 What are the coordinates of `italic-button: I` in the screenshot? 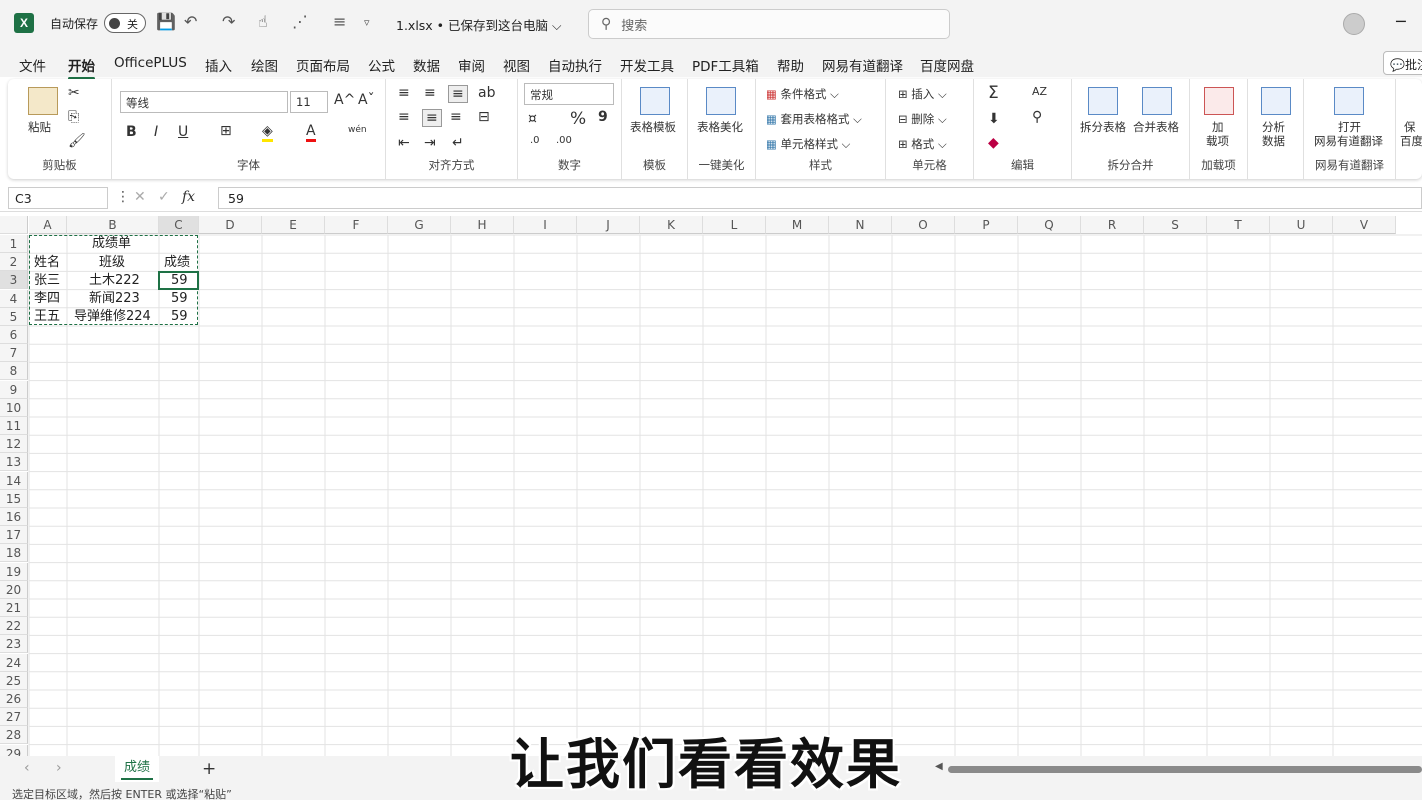 It's located at (156, 132).